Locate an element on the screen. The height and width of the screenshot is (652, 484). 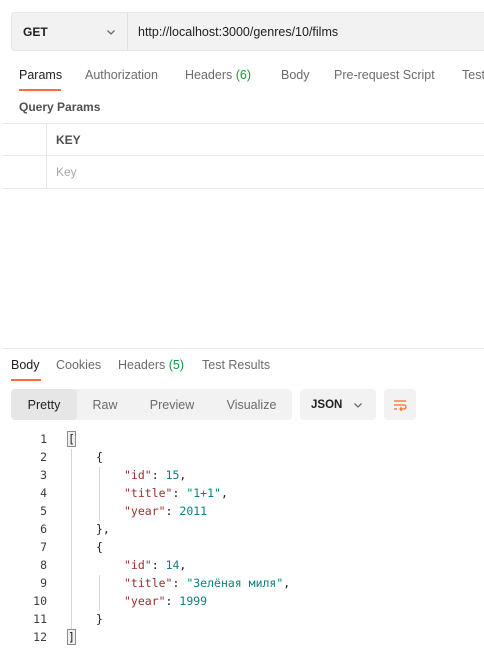
key-input: Key is located at coordinates (265, 172).